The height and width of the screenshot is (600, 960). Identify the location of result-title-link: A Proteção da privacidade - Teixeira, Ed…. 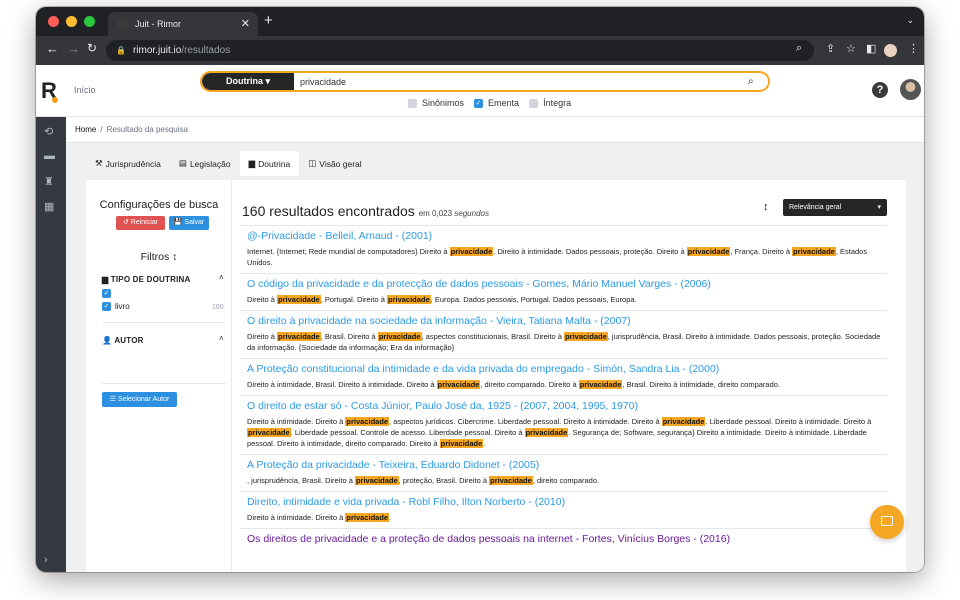
(567, 465).